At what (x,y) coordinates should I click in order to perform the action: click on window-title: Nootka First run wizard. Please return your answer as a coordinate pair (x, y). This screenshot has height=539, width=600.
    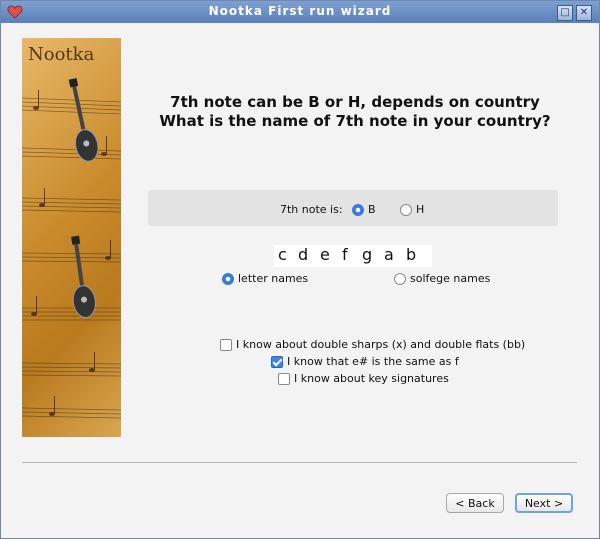
    Looking at the image, I should click on (300, 11).